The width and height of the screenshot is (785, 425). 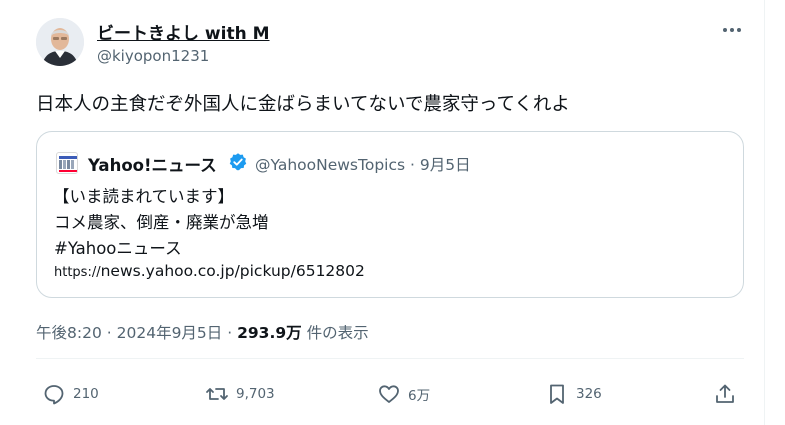 What do you see at coordinates (269, 333) in the screenshot?
I see `view-count: 293.9万` at bounding box center [269, 333].